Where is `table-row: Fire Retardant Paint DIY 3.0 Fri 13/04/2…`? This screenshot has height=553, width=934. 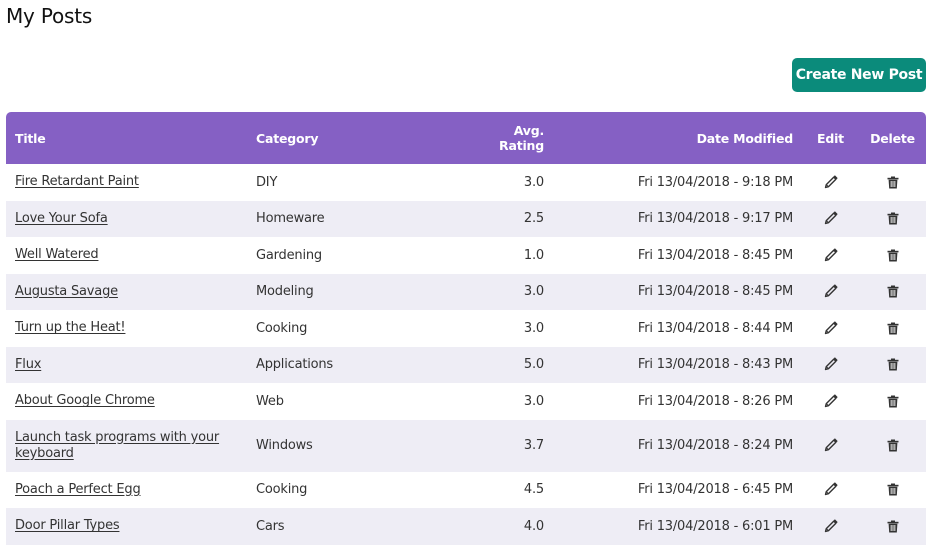
table-row: Fire Retardant Paint DIY 3.0 Fri 13/04/2… is located at coordinates (466, 182).